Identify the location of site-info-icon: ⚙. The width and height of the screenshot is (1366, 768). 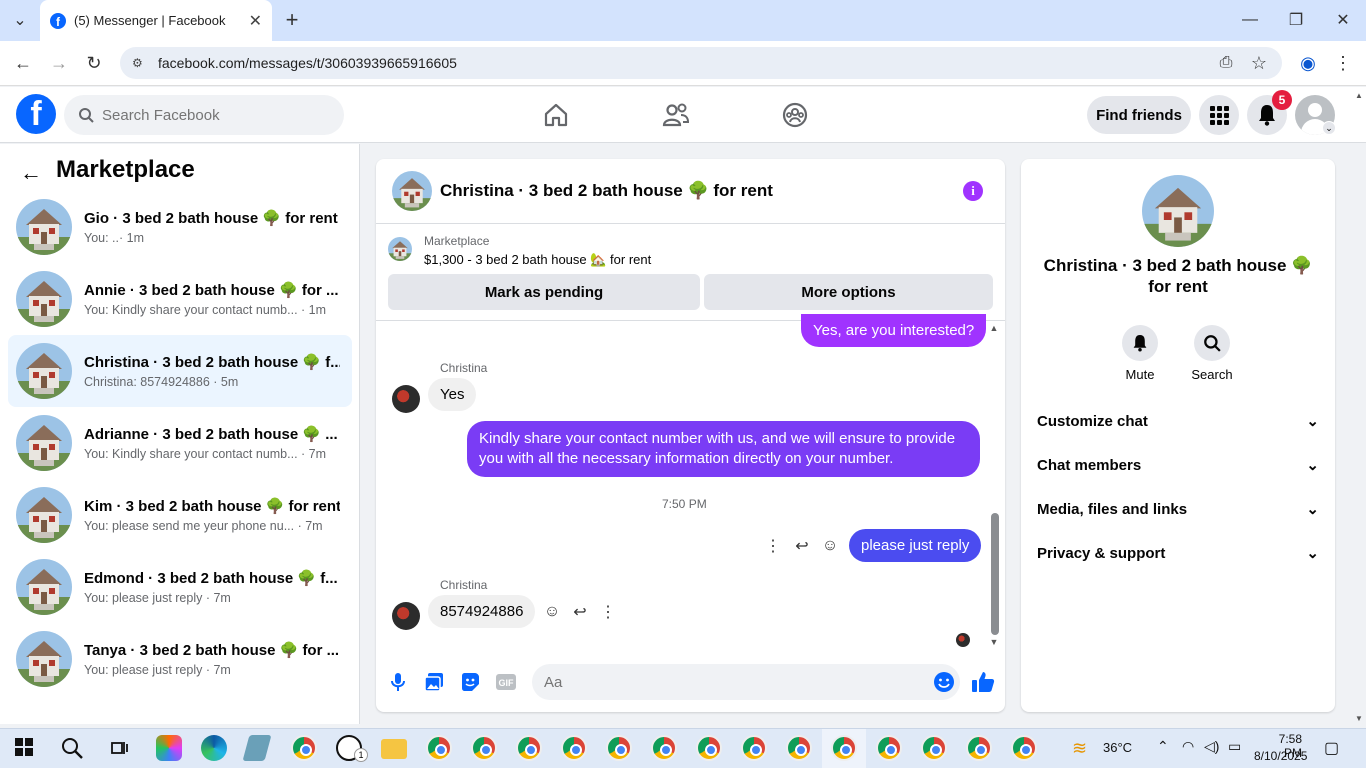
(140, 63).